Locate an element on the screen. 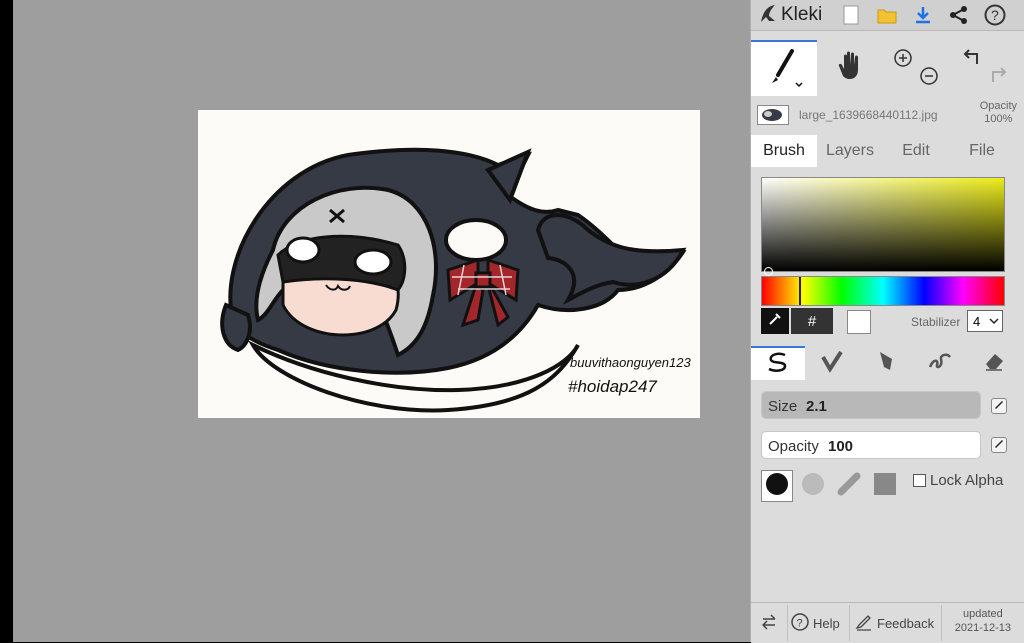  top-toolbar: Kleki ? is located at coordinates (887, 15).